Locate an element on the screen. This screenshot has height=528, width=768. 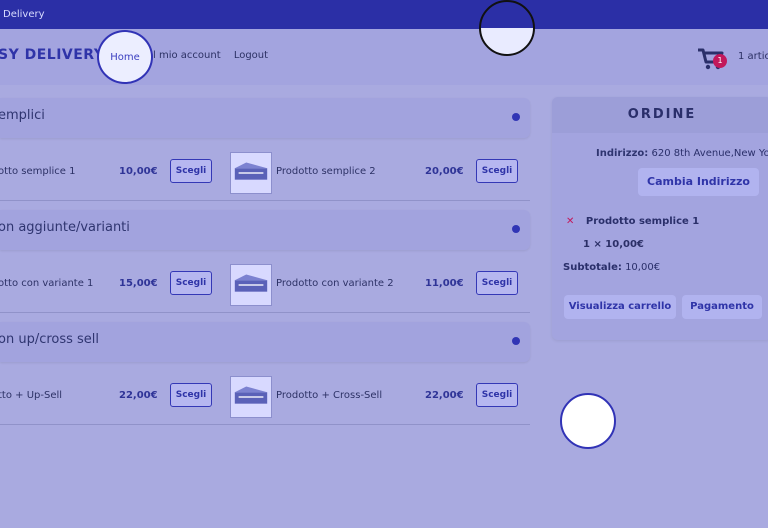
order-title: ORDINE is located at coordinates (660, 115).